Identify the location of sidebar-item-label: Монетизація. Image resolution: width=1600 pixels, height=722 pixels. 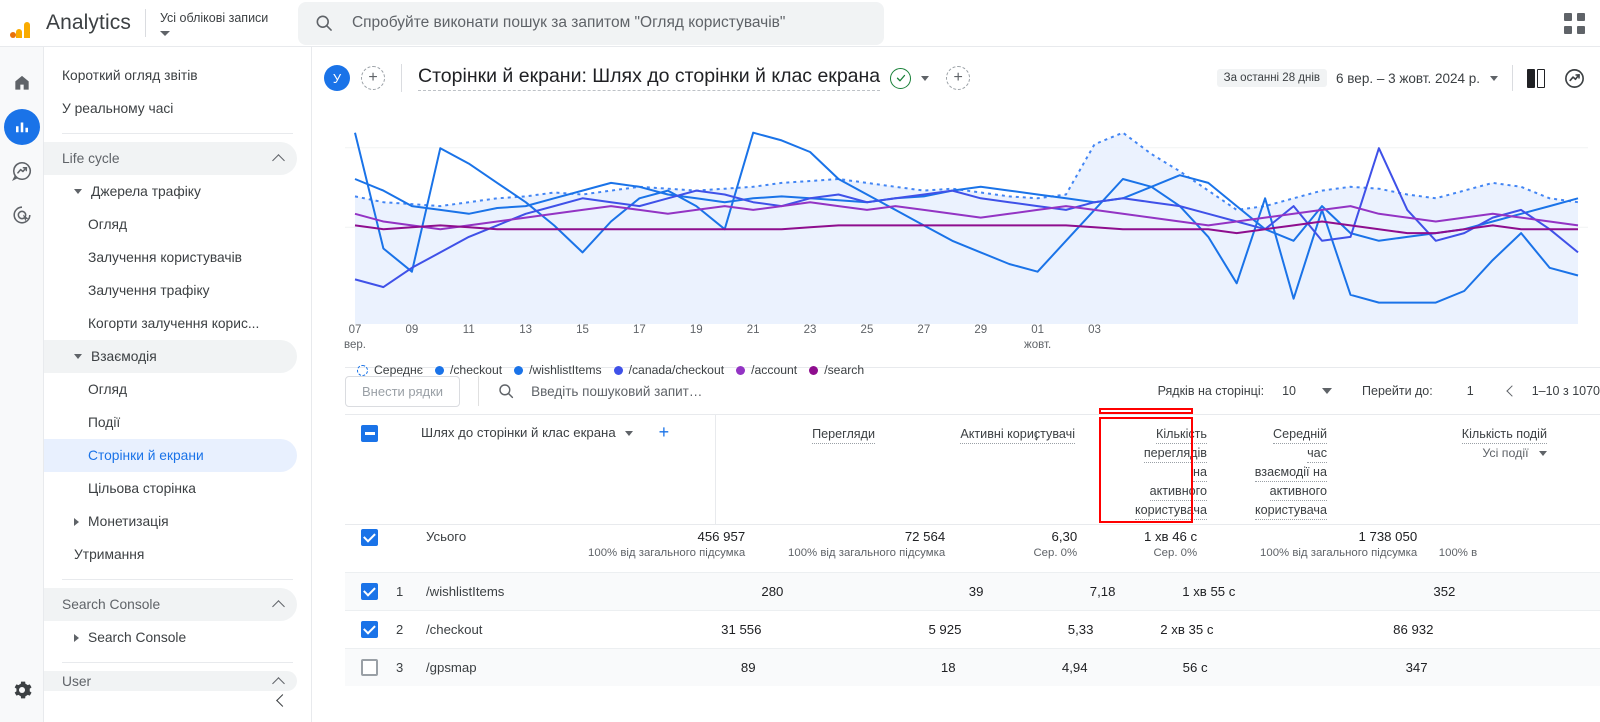
(128, 521).